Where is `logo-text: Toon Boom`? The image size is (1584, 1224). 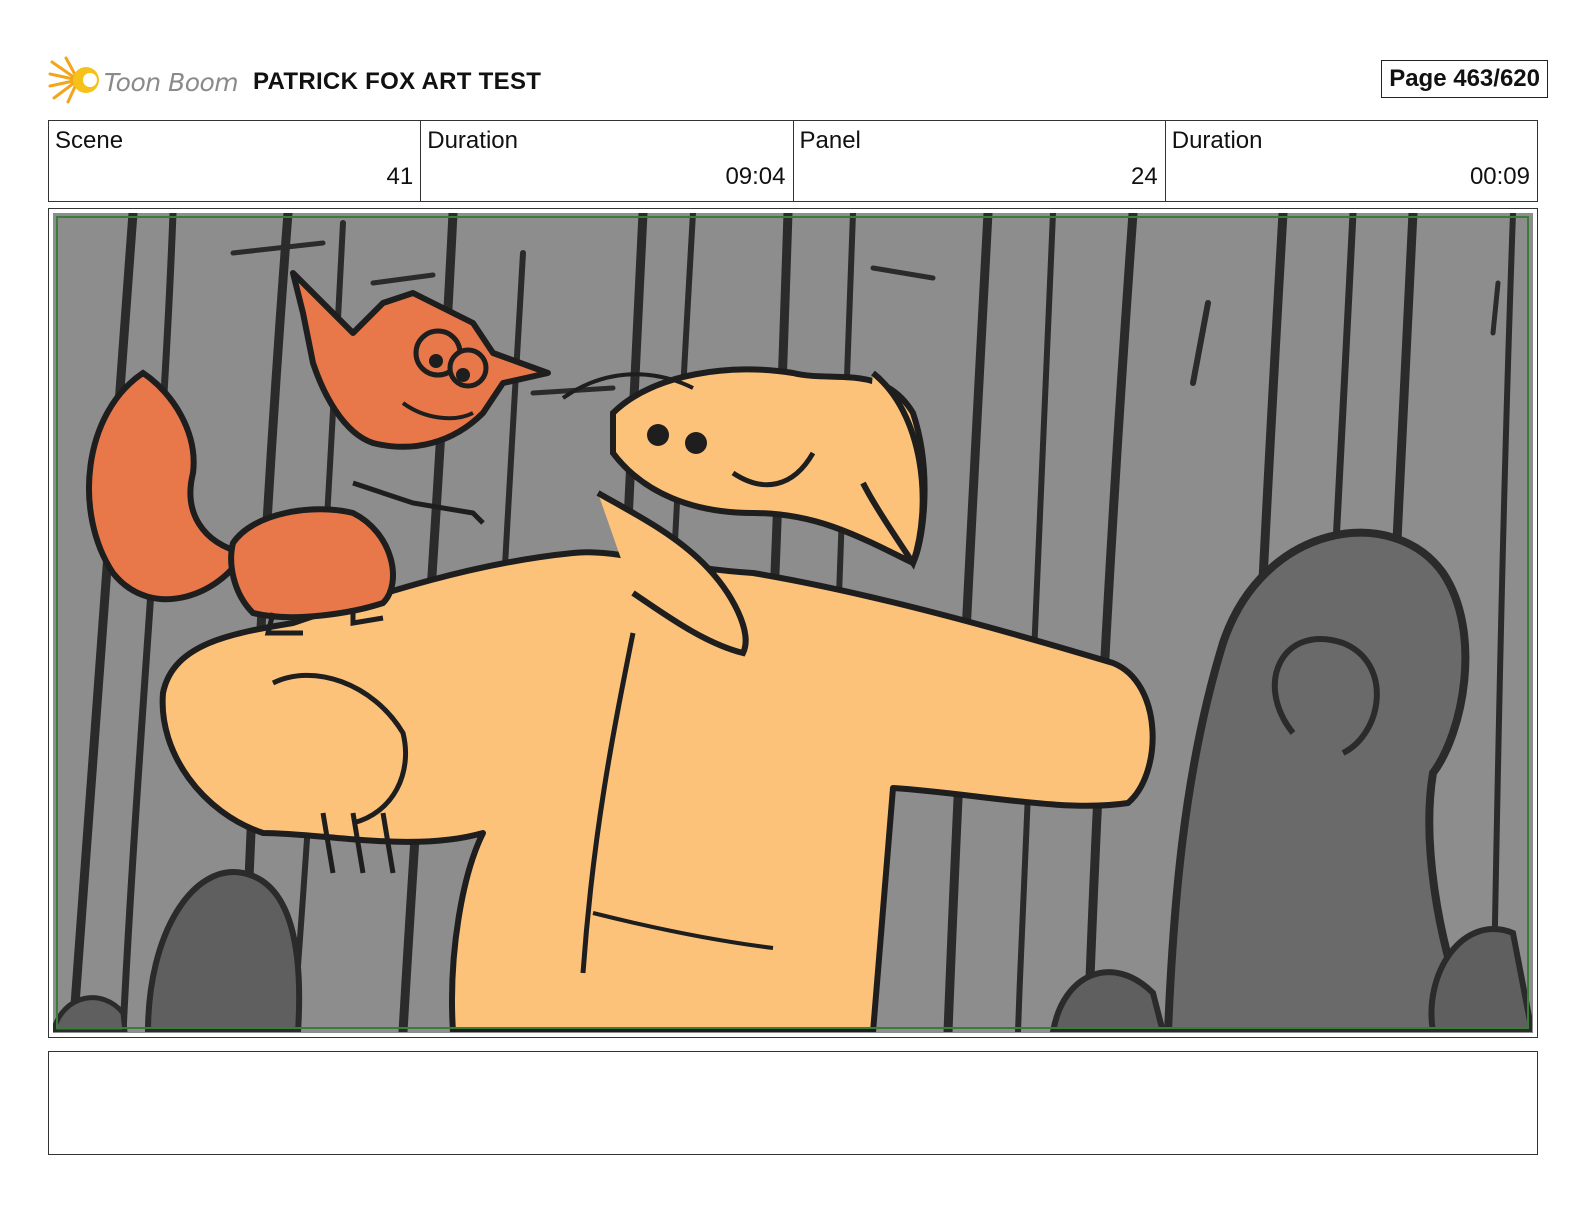
logo-text: Toon Boom is located at coordinates (171, 82).